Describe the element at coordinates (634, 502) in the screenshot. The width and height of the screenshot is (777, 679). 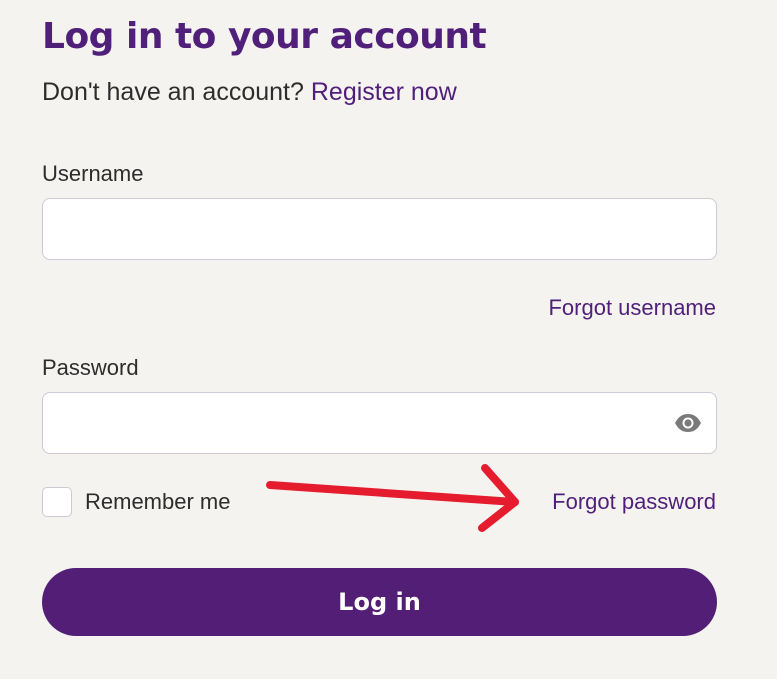
I see `forgot-password-link: Forgot password` at that location.